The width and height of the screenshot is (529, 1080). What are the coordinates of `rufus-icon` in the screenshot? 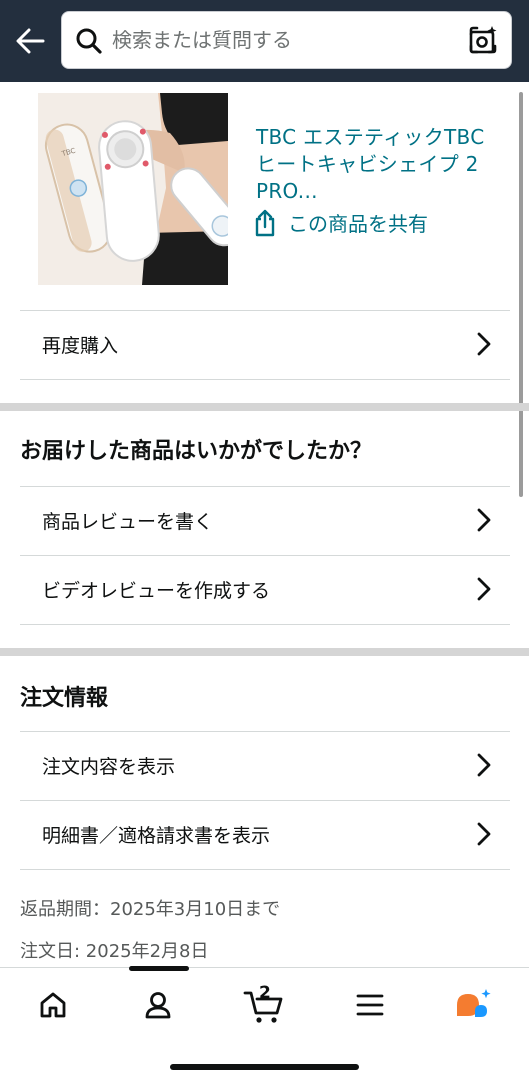 It's located at (474, 1003).